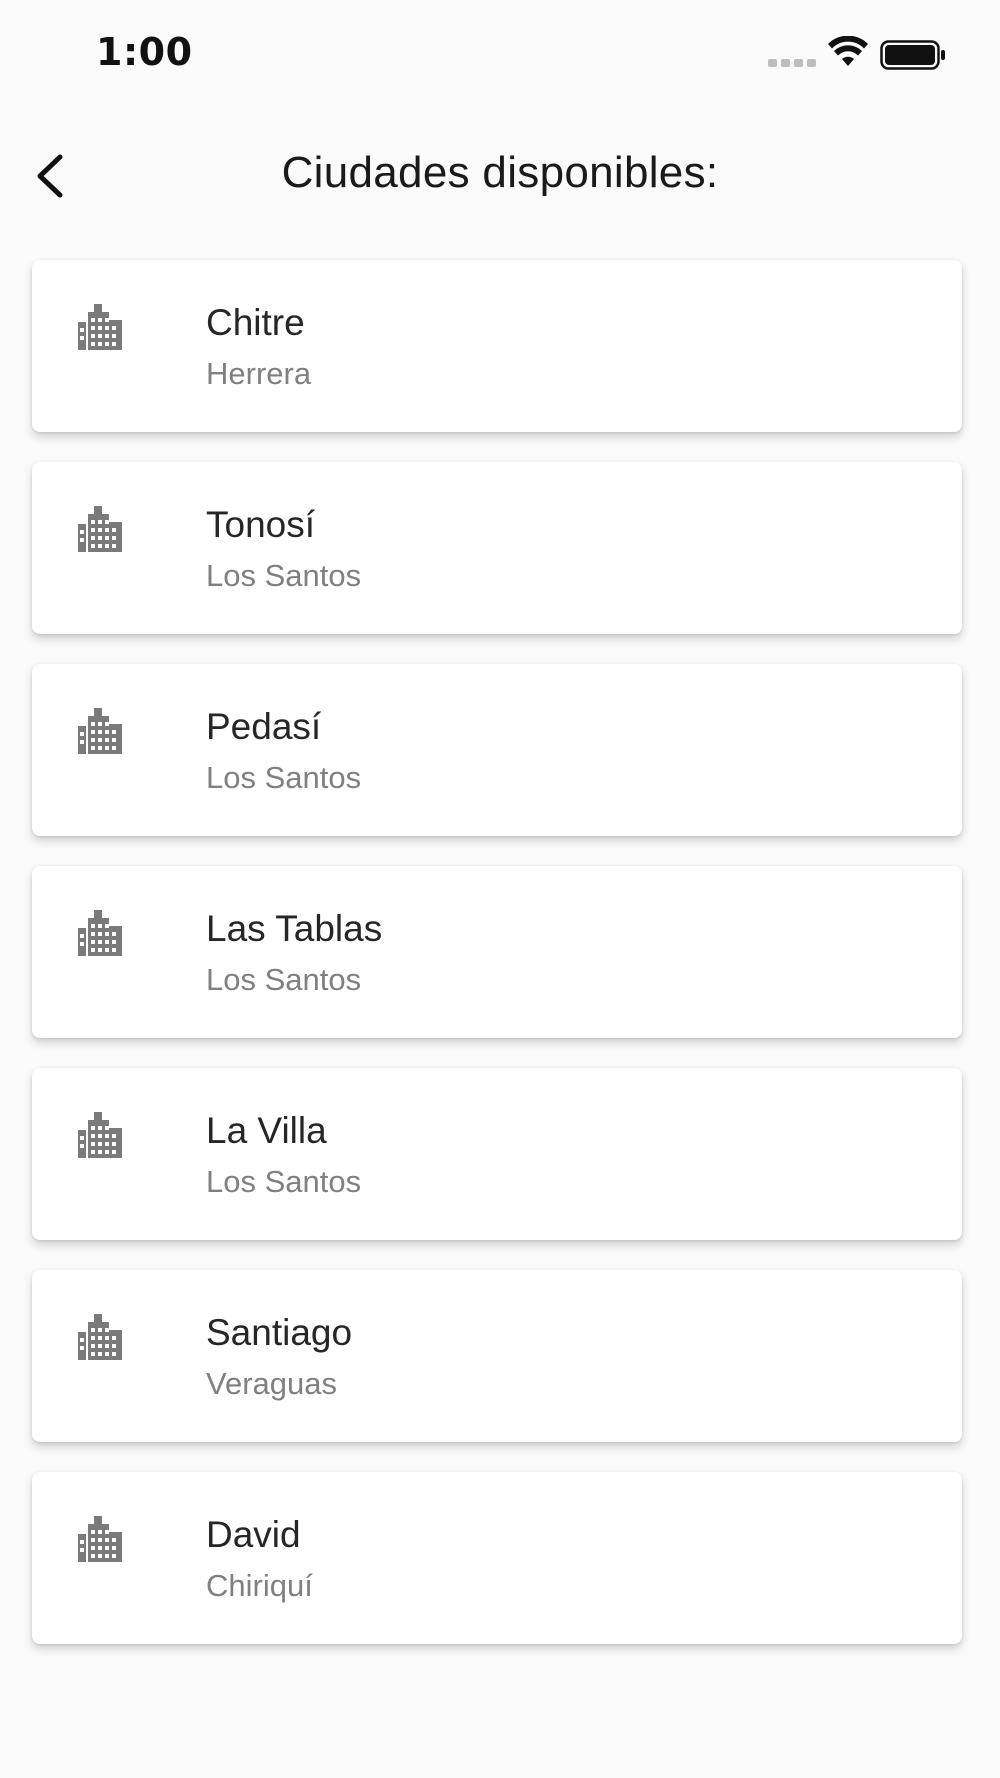 Image resolution: width=1000 pixels, height=1778 pixels. Describe the element at coordinates (279, 1332) in the screenshot. I see `city-name: Santiago` at that location.